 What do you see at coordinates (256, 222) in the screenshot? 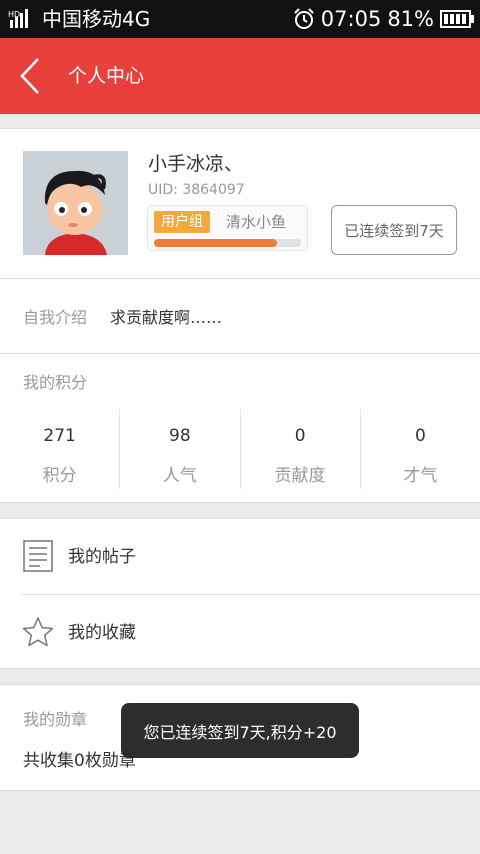
I see `group-name: 清水小鱼` at bounding box center [256, 222].